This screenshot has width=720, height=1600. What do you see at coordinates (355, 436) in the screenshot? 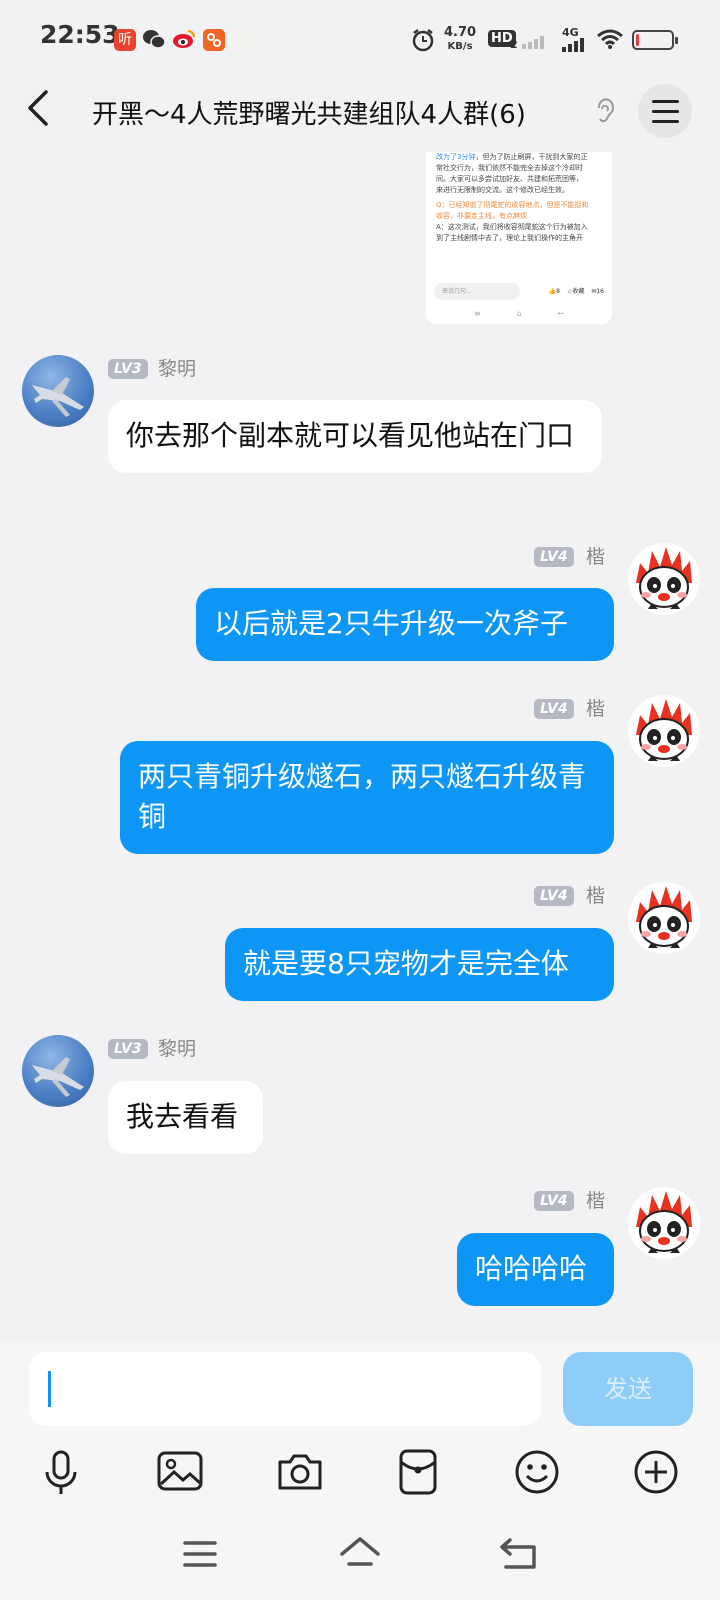
I see `message-bubble: 你去那个副本就可以看见他站在门口` at bounding box center [355, 436].